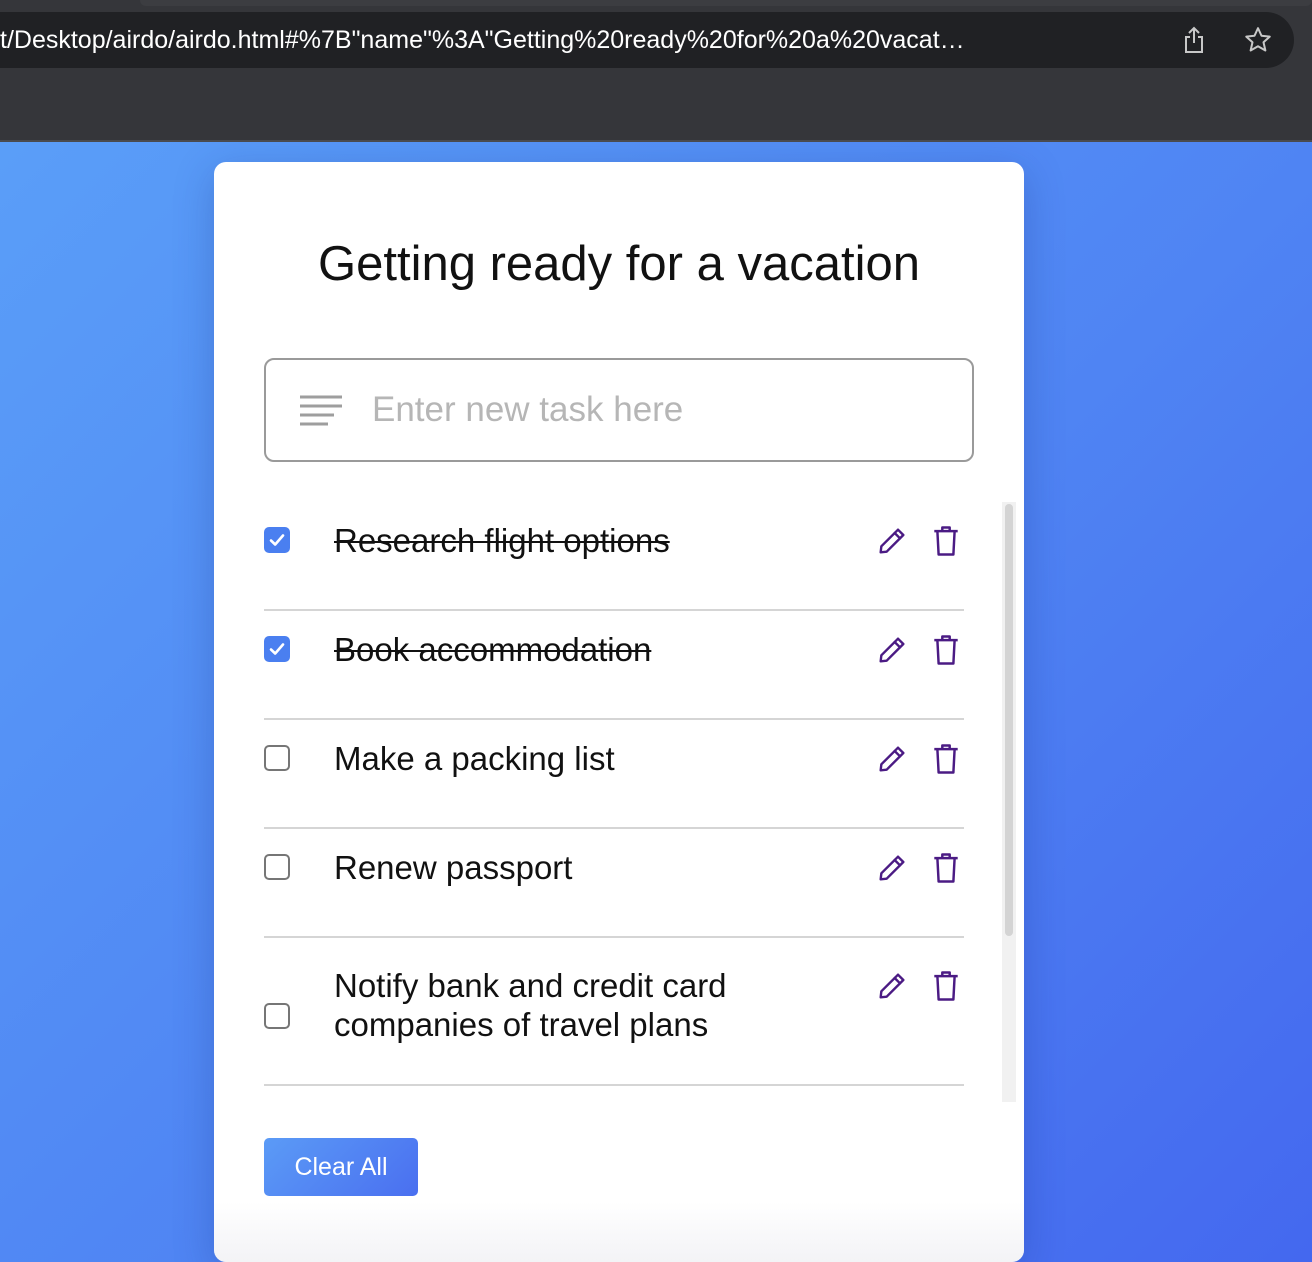  What do you see at coordinates (493, 649) in the screenshot?
I see `task-label: Book accommodation` at bounding box center [493, 649].